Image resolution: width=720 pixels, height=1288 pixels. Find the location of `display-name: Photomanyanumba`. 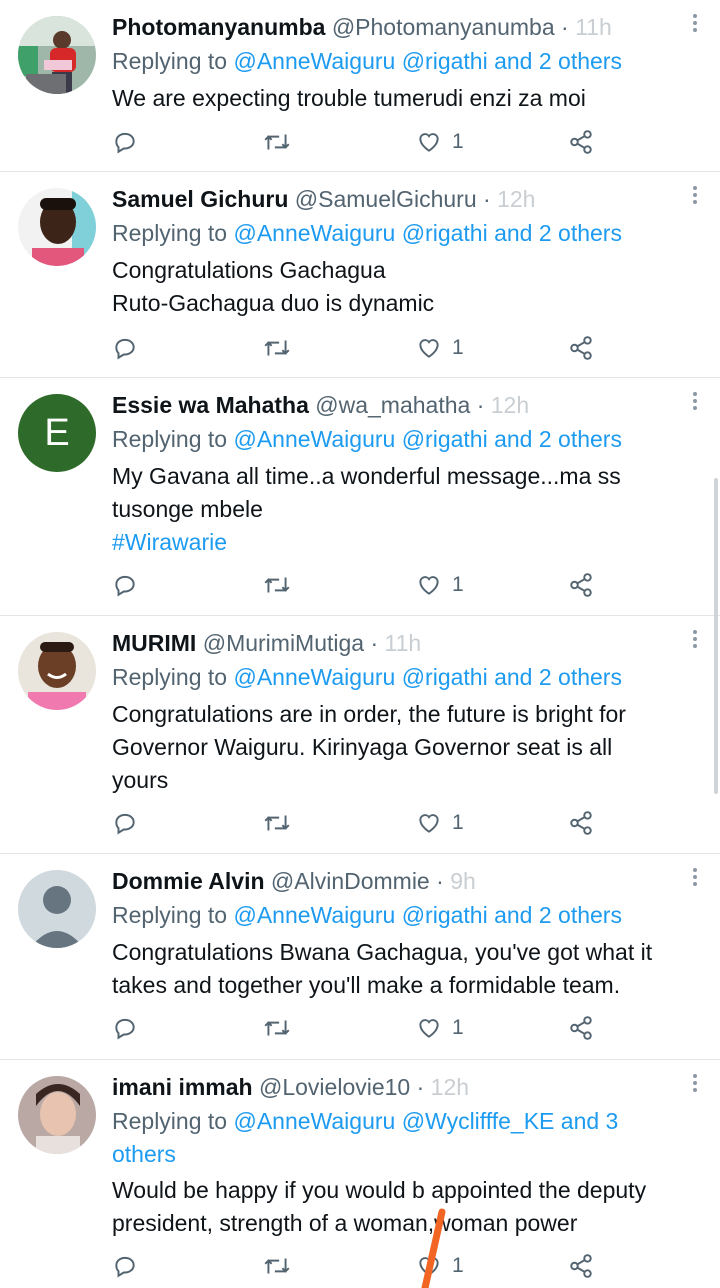

display-name: Photomanyanumba is located at coordinates (218, 27).